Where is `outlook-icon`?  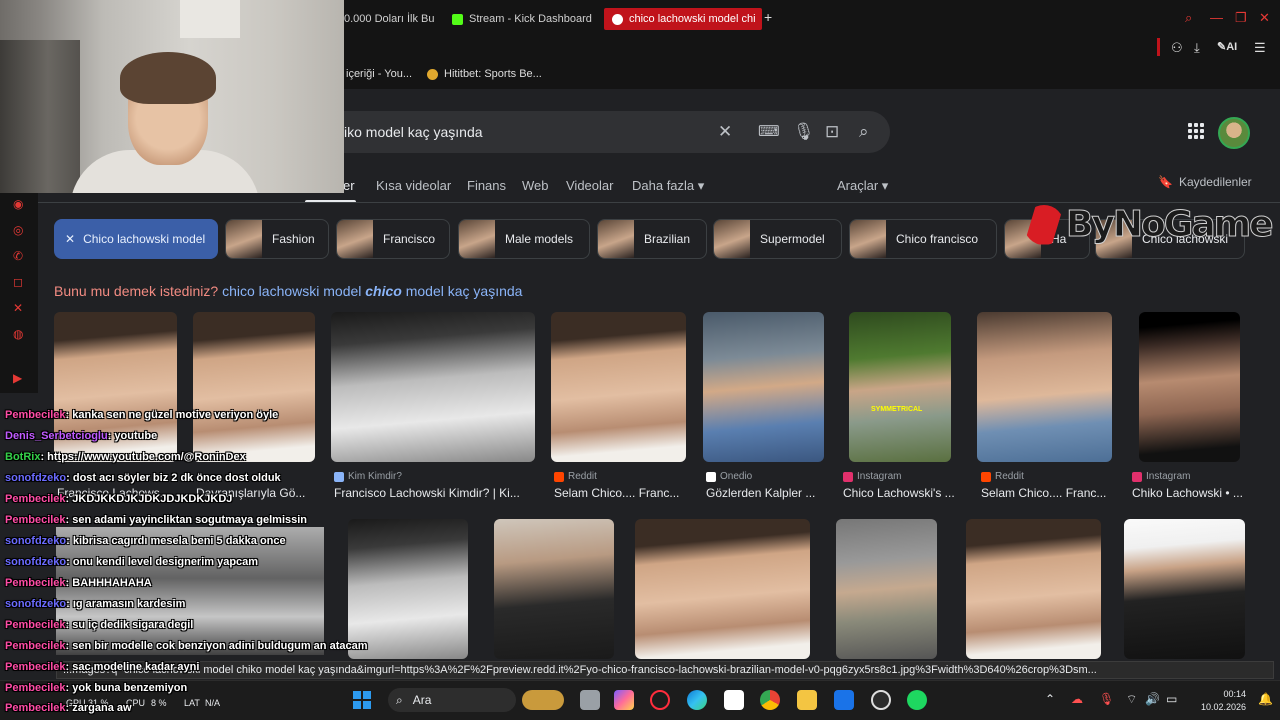
outlook-icon is located at coordinates (844, 700).